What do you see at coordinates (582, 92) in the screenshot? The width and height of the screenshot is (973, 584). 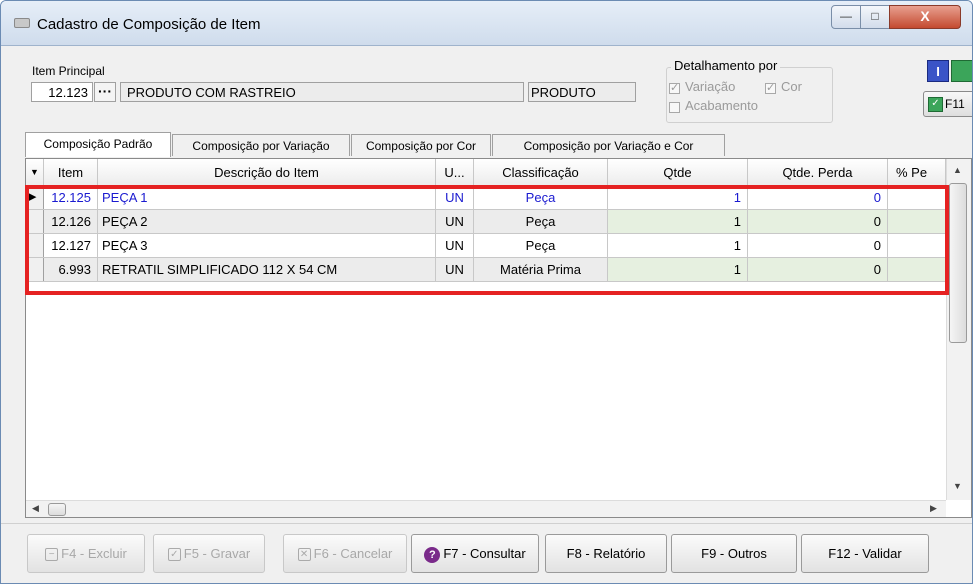 I see `item-type-field: PRODUTO` at bounding box center [582, 92].